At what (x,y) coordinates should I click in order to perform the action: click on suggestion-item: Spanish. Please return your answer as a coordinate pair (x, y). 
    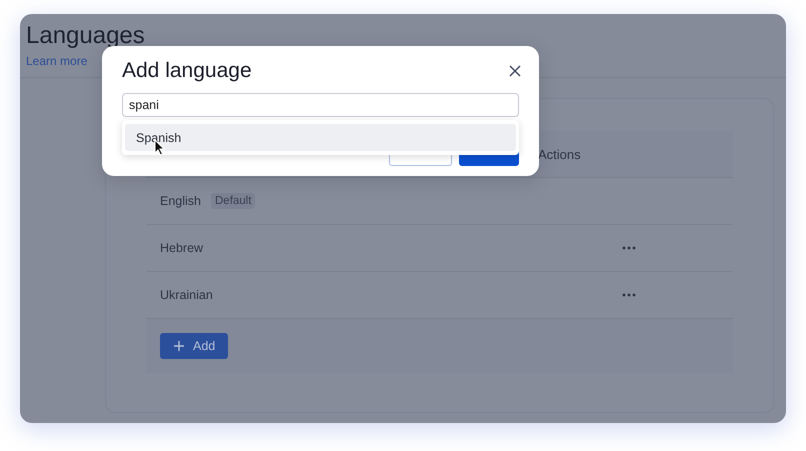
    Looking at the image, I should click on (320, 137).